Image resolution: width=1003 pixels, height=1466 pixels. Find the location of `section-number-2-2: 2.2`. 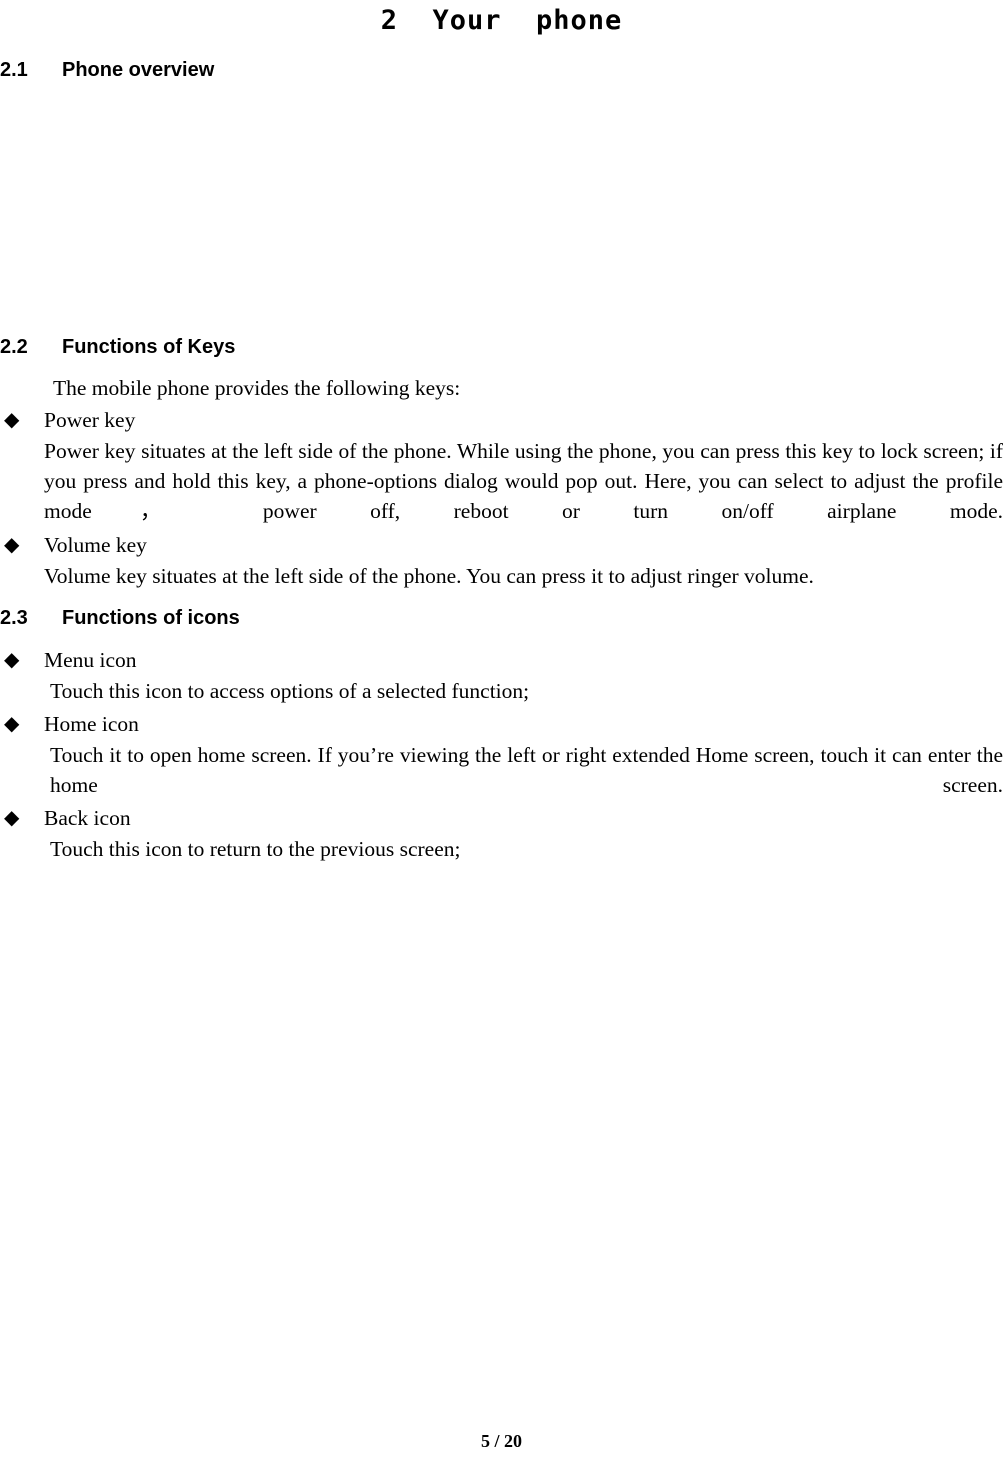

section-number-2-2: 2.2 is located at coordinates (14, 347).